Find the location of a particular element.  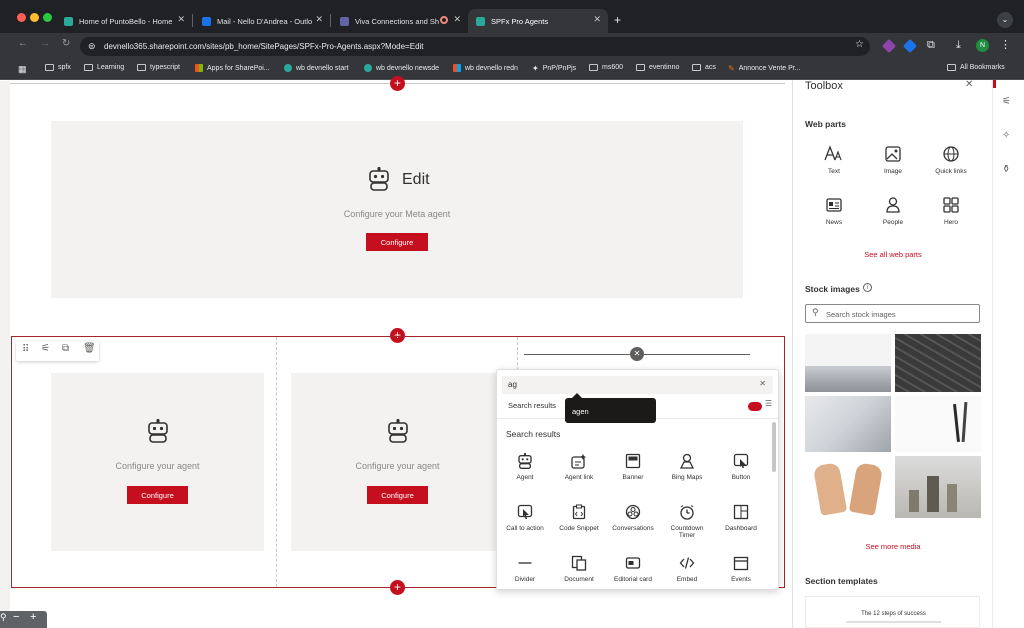

stock-image-cars is located at coordinates (848, 363).